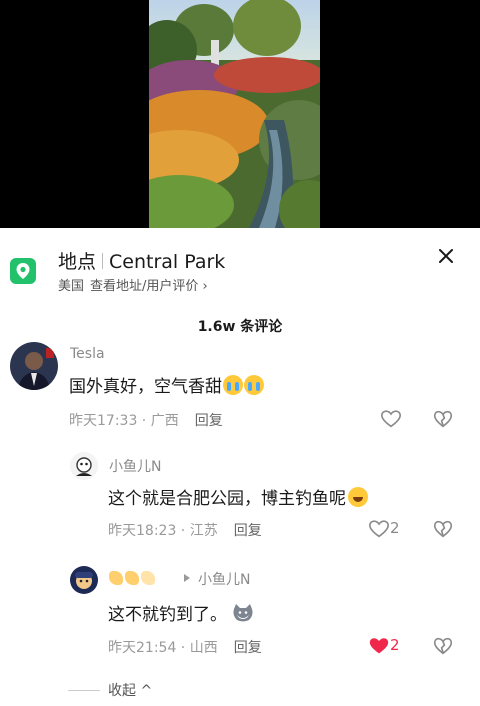 This screenshot has height=706, width=480. What do you see at coordinates (240, 327) in the screenshot?
I see `comment-count: 1.6w 条评论` at bounding box center [240, 327].